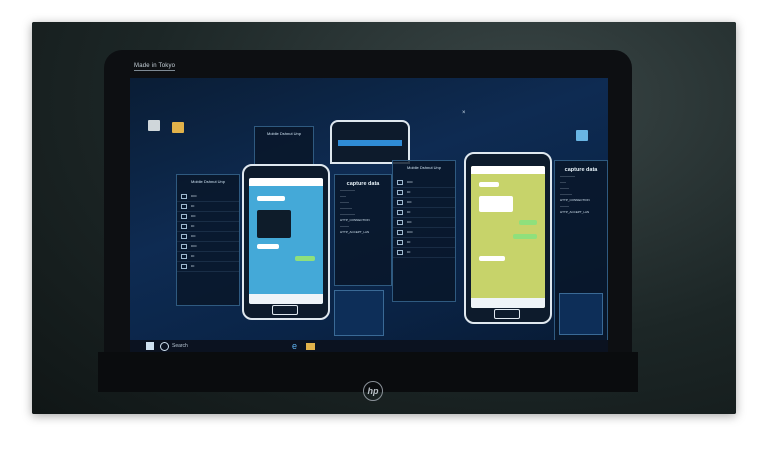  What do you see at coordinates (284, 146) in the screenshot?
I see `back-window-left: Mobile Dshnut Unp` at bounding box center [284, 146].